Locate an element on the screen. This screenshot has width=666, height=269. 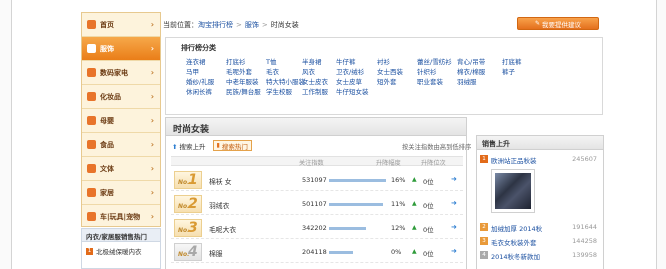
sidebar-item: 首页 › is located at coordinates (121, 25).